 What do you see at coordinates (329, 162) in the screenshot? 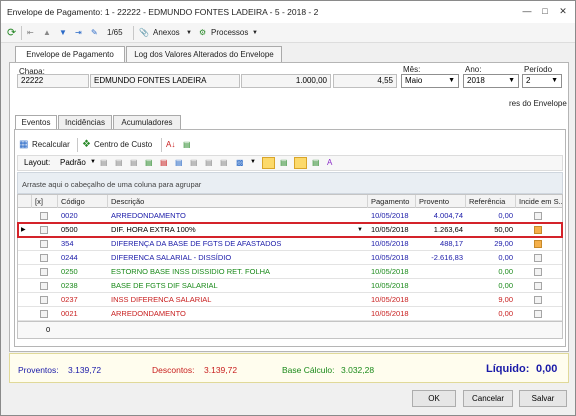
I see `font-icon: A` at bounding box center [329, 162].